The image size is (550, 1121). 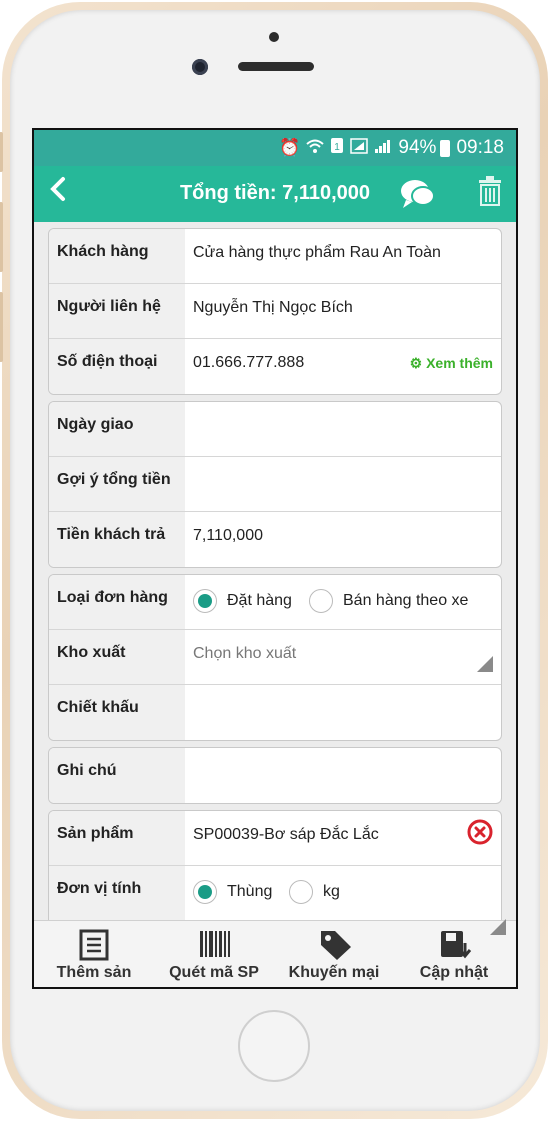 What do you see at coordinates (290, 147) in the screenshot?
I see `alarm-icon: ⏰` at bounding box center [290, 147].